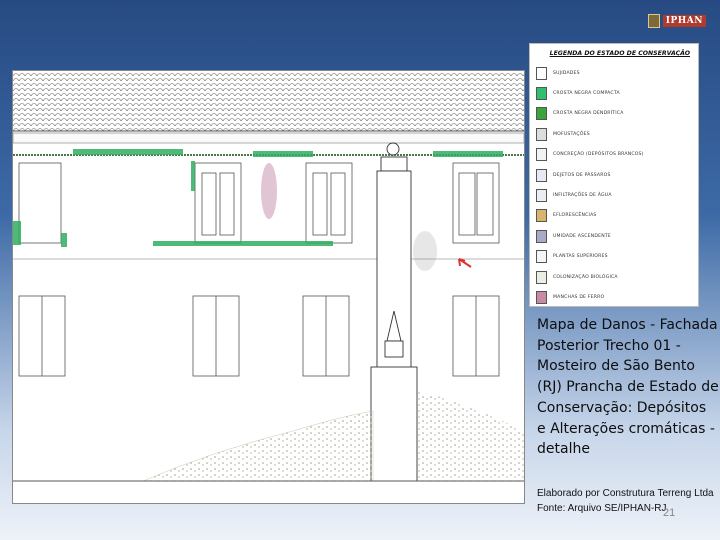 This screenshot has width=720, height=540. Describe the element at coordinates (614, 257) in the screenshot. I see `legend-item: PLANTAS SUPERIORES` at that location.